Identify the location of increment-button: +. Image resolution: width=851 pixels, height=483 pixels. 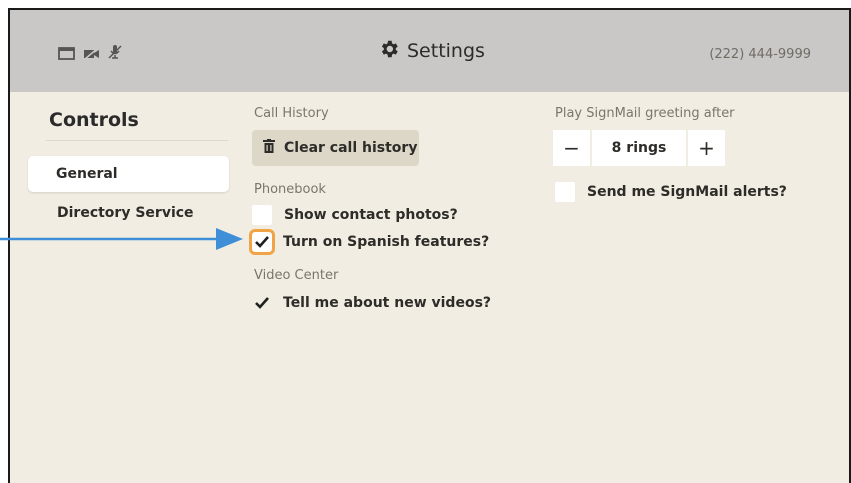
(706, 148).